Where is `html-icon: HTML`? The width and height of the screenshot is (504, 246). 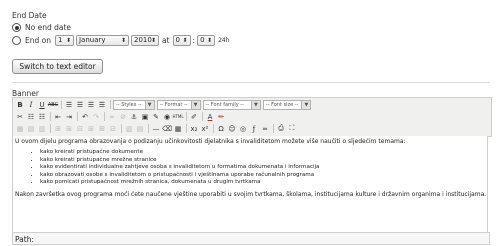 html-icon: HTML is located at coordinates (177, 117).